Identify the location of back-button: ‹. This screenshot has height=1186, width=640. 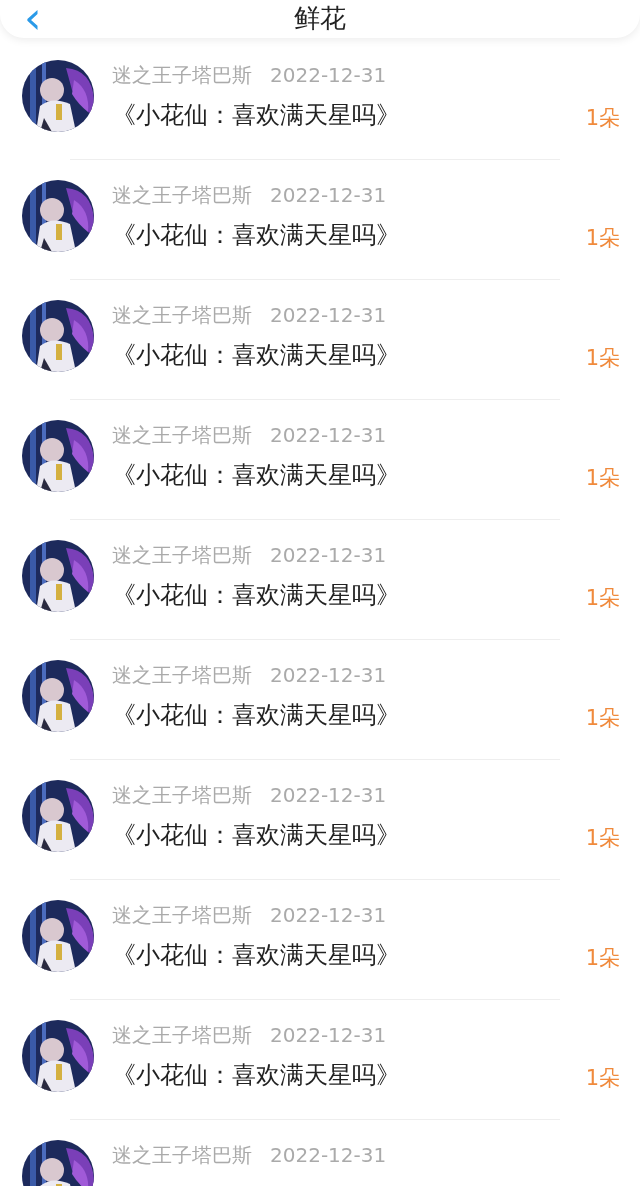
(33, 20).